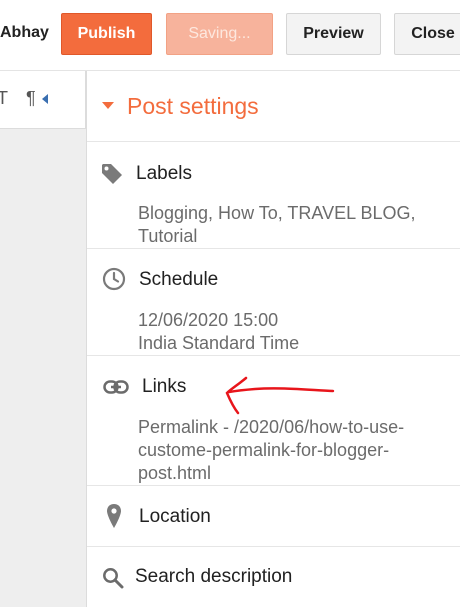 The width and height of the screenshot is (460, 607). Describe the element at coordinates (113, 578) in the screenshot. I see `search-icon` at that location.